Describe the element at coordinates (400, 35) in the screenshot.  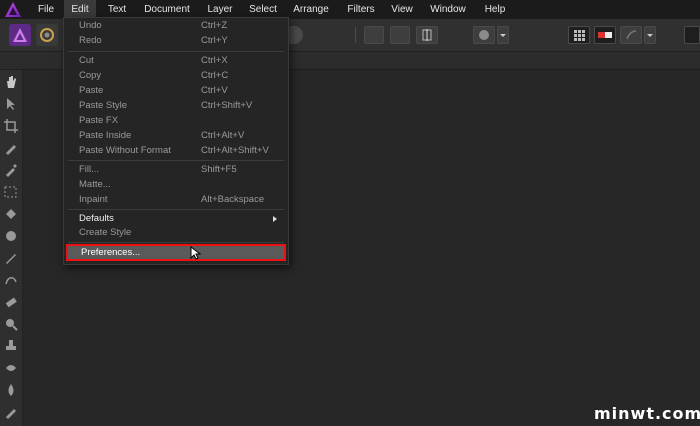
I see `transform-icon` at that location.